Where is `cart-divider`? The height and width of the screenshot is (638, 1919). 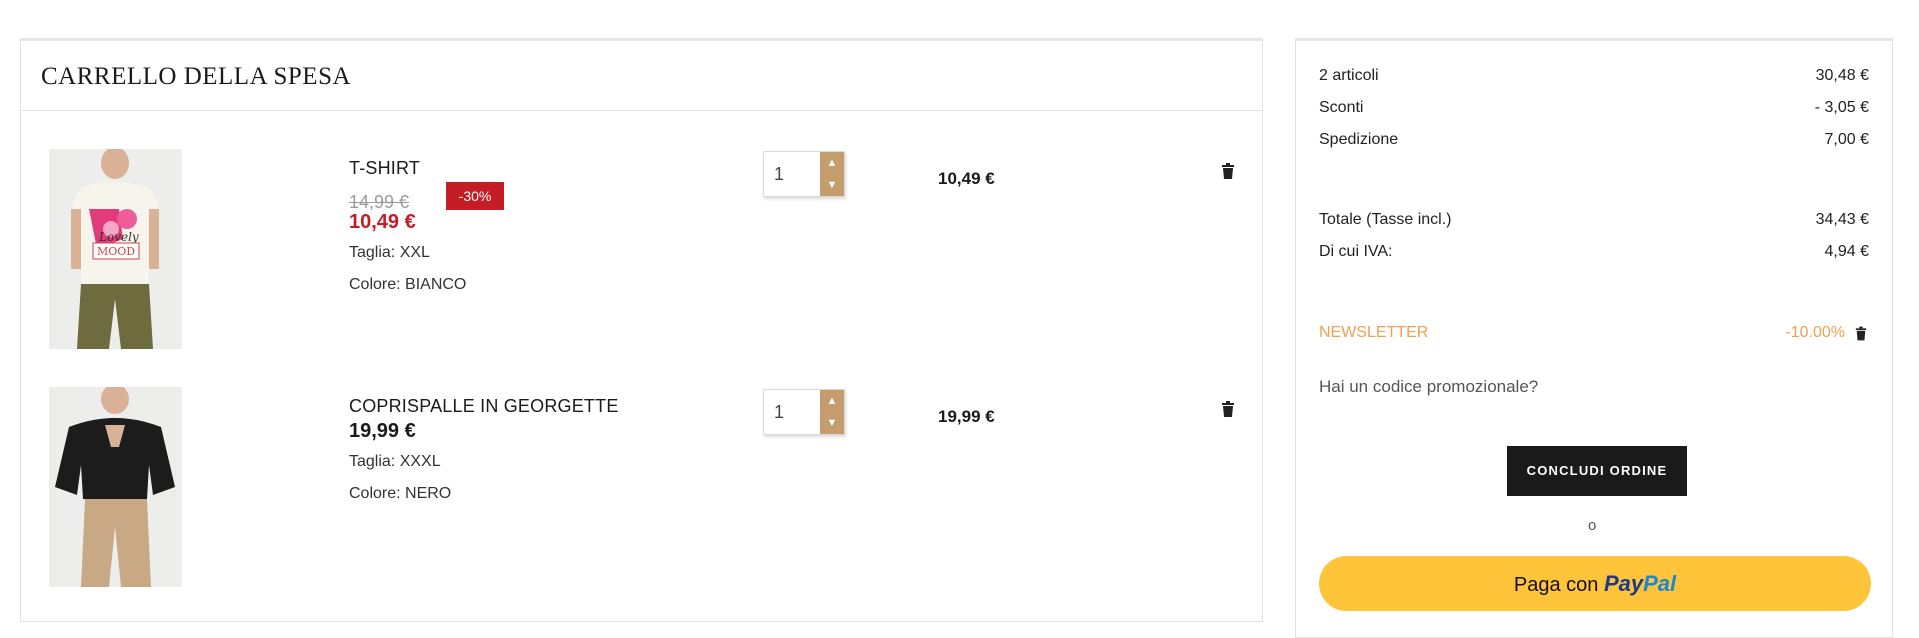 cart-divider is located at coordinates (641, 110).